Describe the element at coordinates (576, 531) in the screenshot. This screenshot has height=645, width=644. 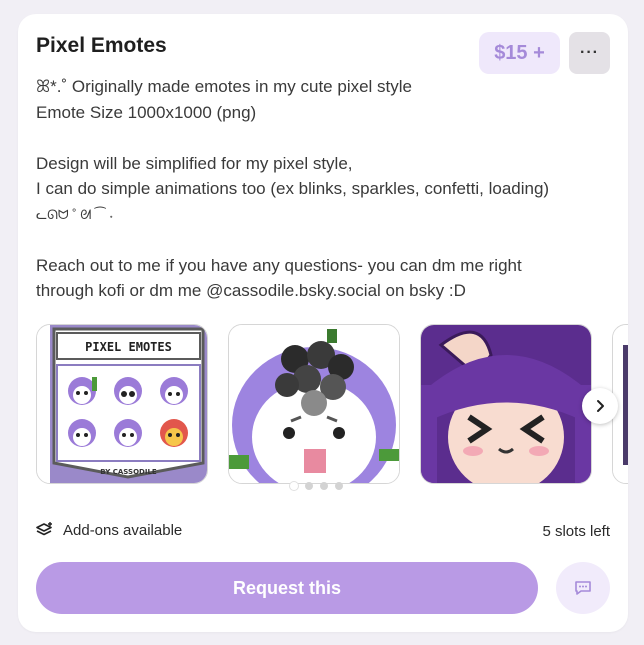
I see `slots-remaining: 5 slots left` at that location.